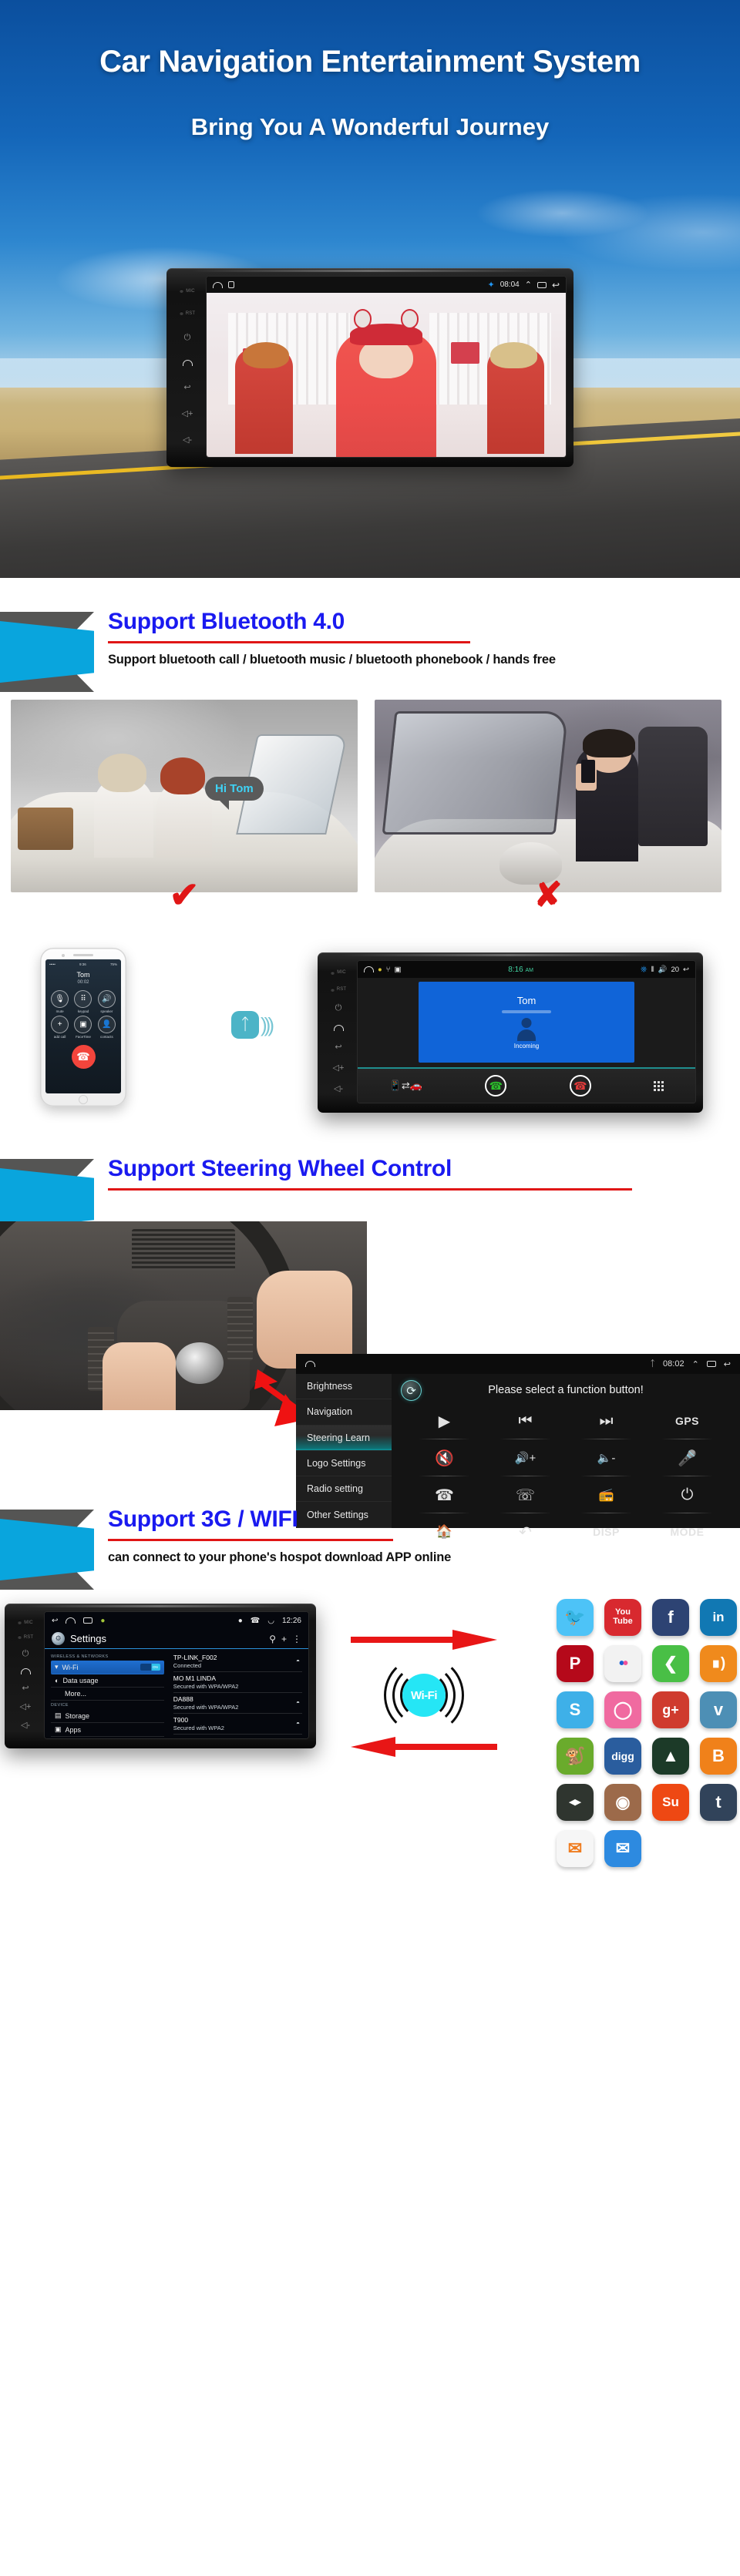 This screenshot has width=740, height=2576. What do you see at coordinates (106, 1001) in the screenshot?
I see `speaker-button: 🔊 speaker` at bounding box center [106, 1001].